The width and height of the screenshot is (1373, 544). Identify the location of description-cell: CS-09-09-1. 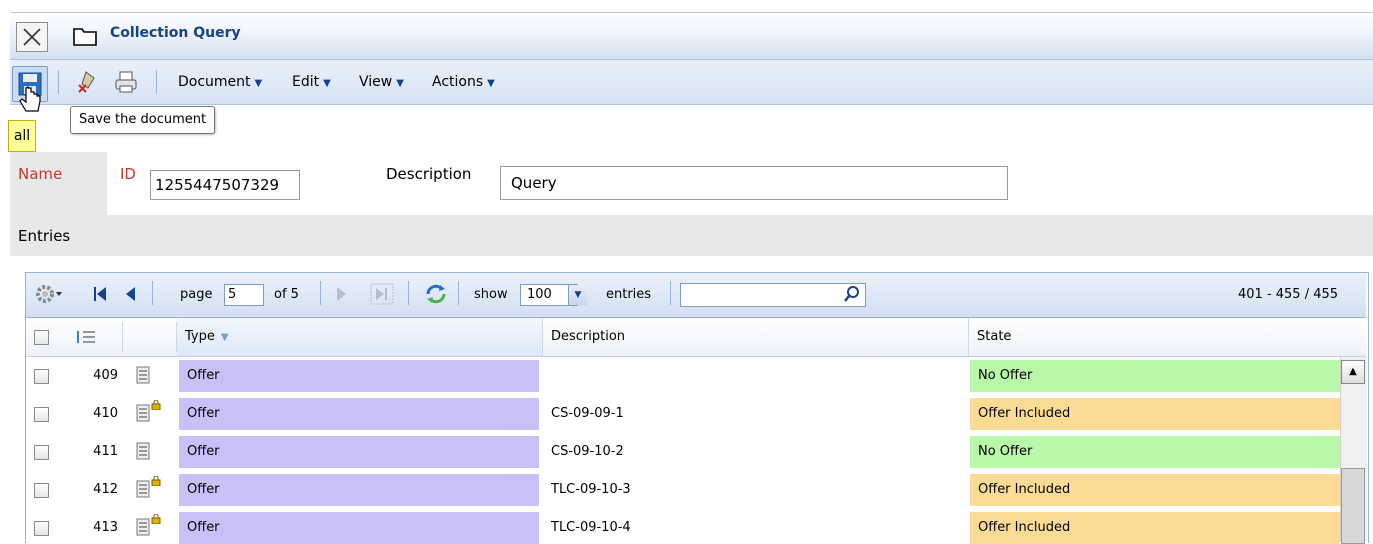
(587, 413).